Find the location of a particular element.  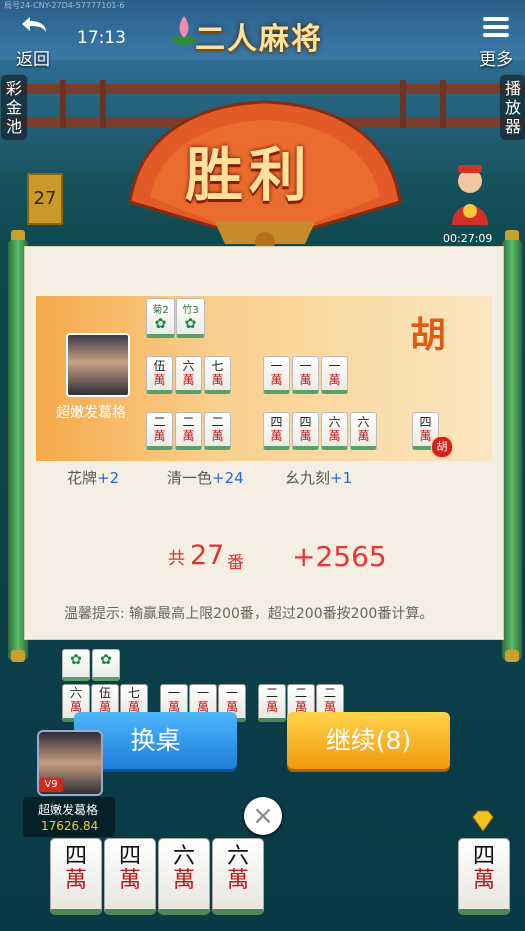

fan-points: +1 is located at coordinates (341, 478).